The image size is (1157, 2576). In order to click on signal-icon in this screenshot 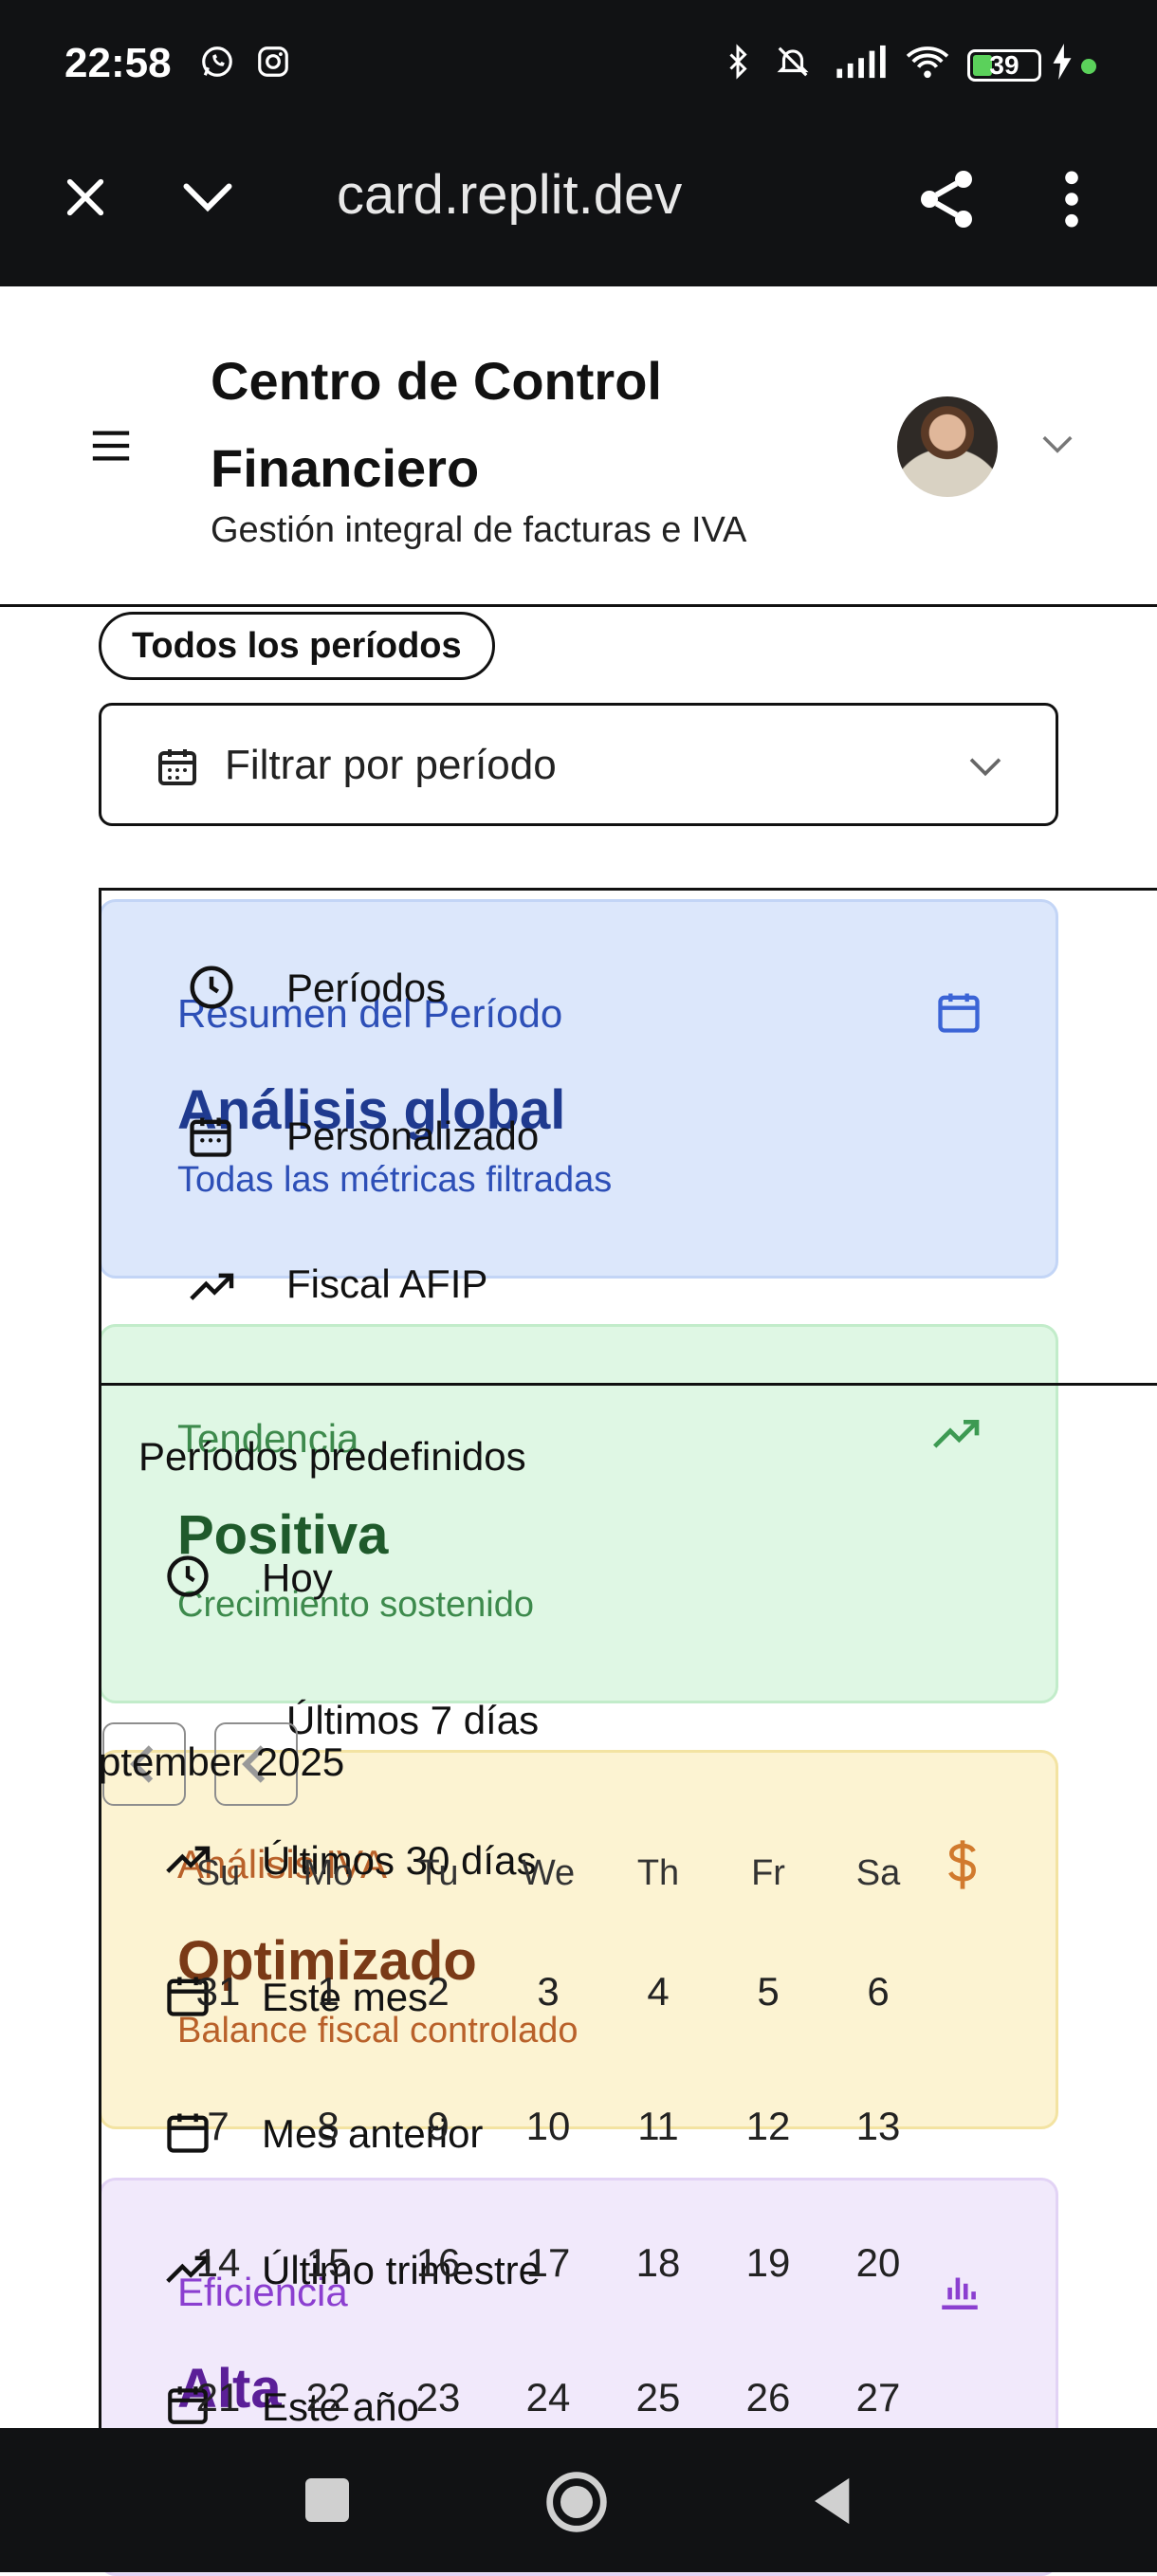, I will do `click(861, 62)`.